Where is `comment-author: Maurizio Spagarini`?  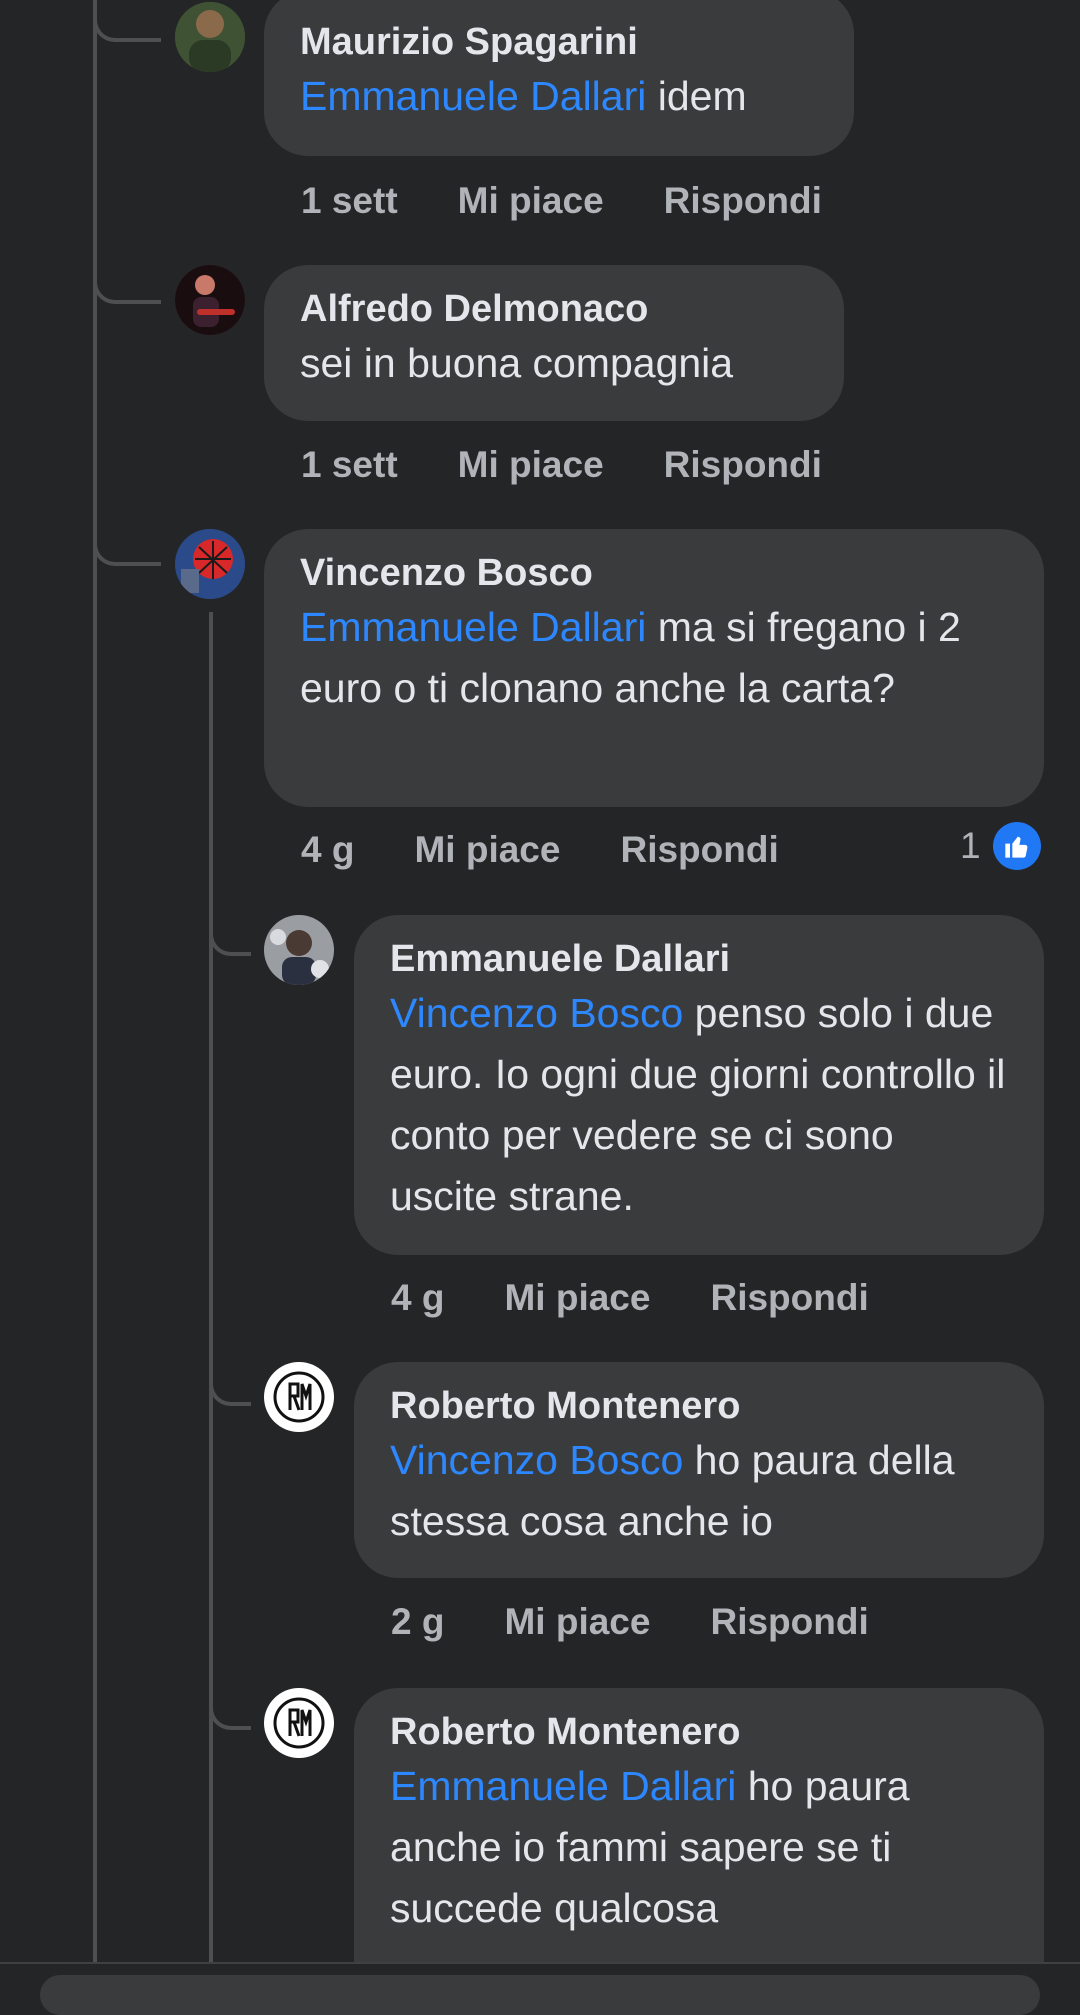 comment-author: Maurizio Spagarini is located at coordinates (559, 42).